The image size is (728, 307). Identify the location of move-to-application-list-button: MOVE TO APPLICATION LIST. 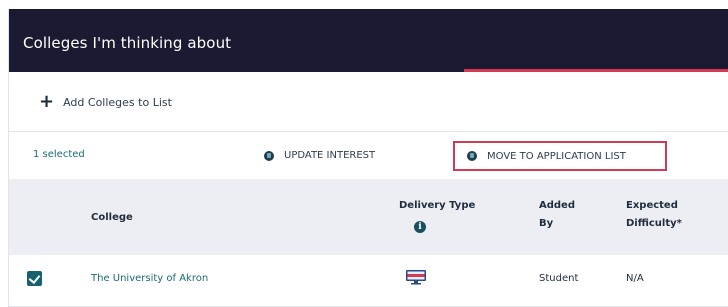
(560, 156).